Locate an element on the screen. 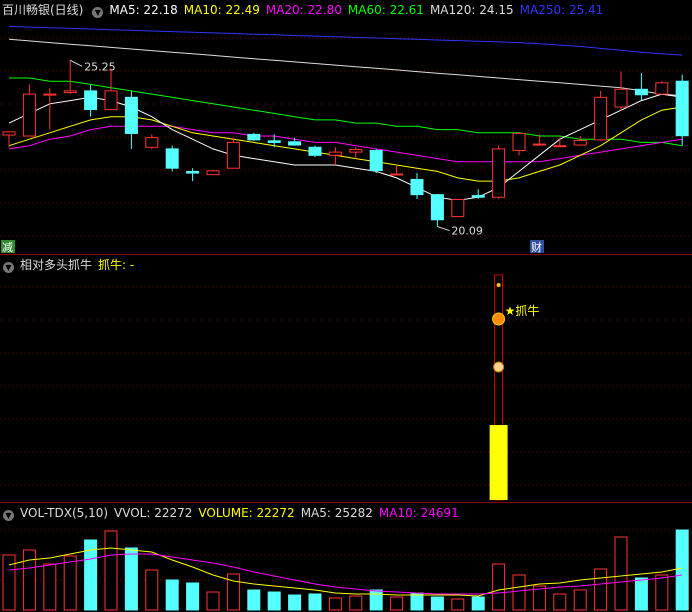  signal-bar is located at coordinates (498, 462).